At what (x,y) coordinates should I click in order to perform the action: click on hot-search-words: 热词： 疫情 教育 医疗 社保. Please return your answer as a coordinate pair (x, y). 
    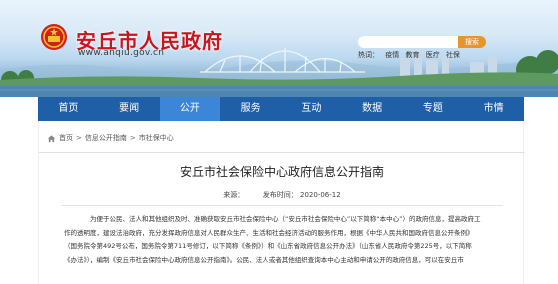
    Looking at the image, I should click on (411, 55).